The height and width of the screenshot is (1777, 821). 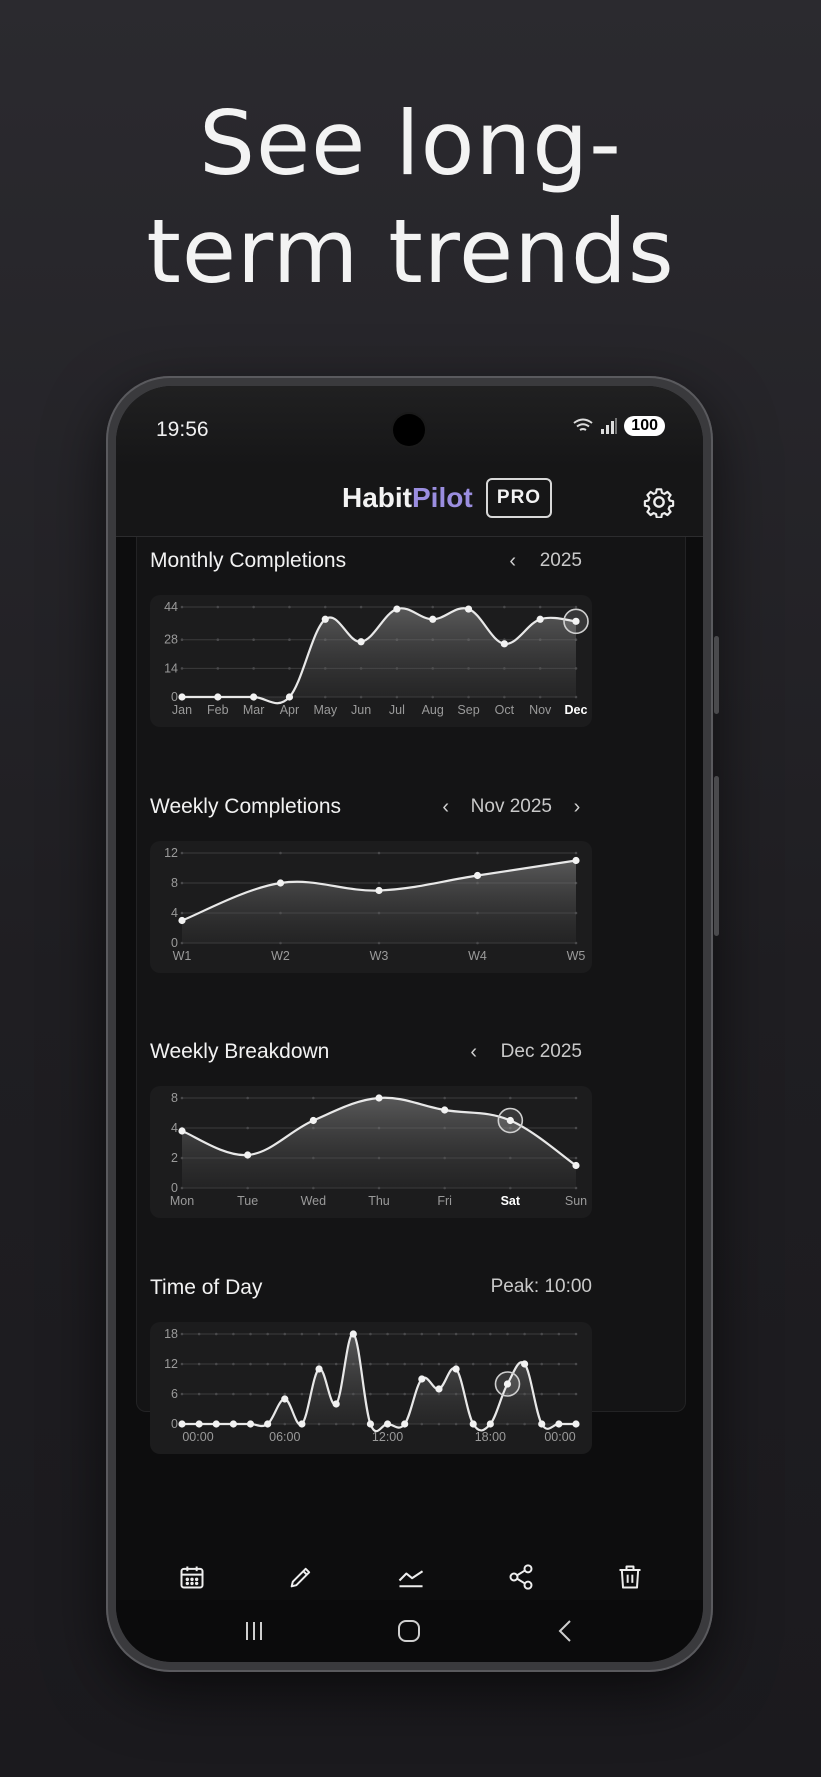 I want to click on volume-button, so click(x=716, y=856).